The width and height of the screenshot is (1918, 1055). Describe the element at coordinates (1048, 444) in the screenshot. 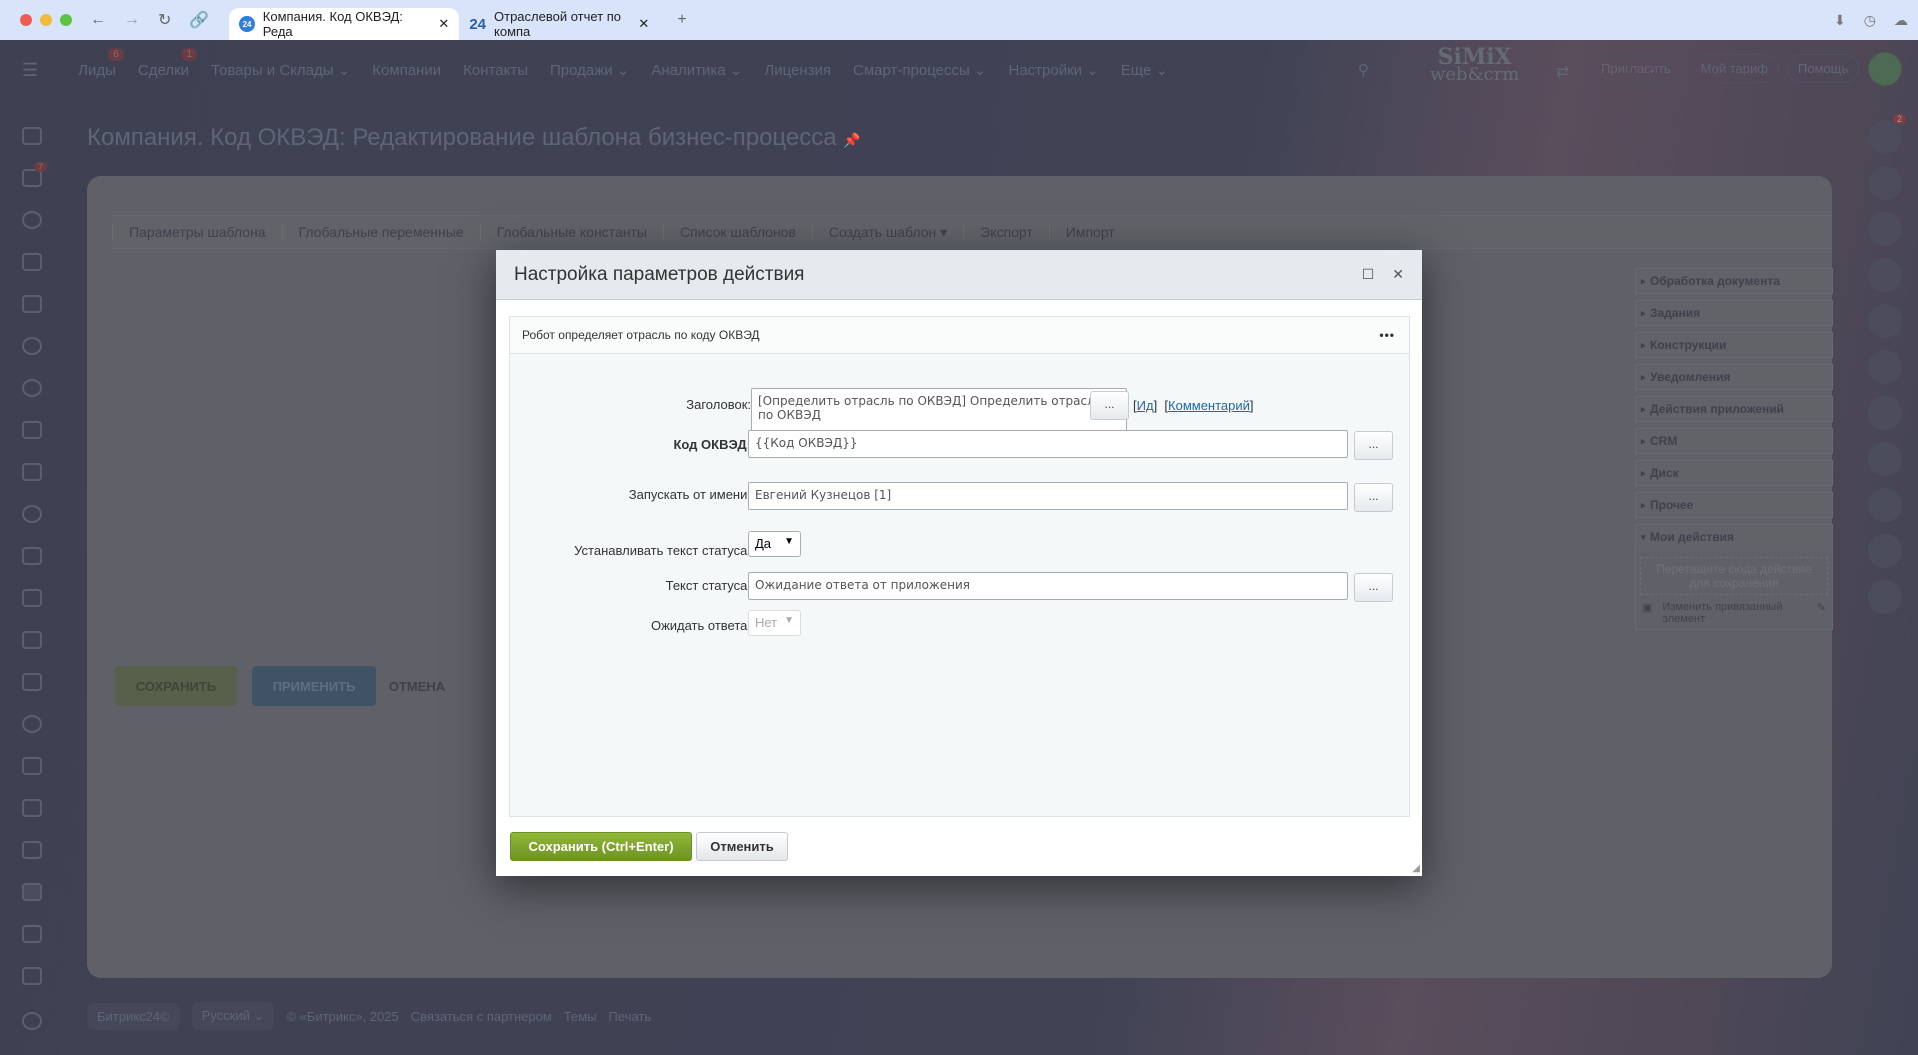

I see `okved-input: {{Код ОКВЭД}}` at that location.